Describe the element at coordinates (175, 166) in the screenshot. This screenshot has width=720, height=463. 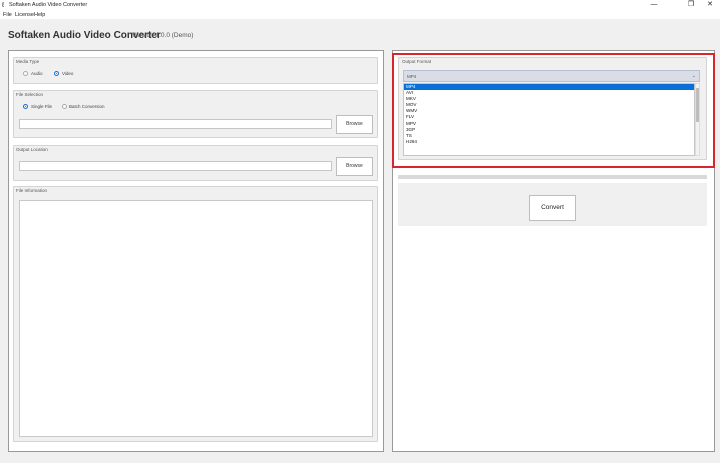
I see `output-path-field` at that location.